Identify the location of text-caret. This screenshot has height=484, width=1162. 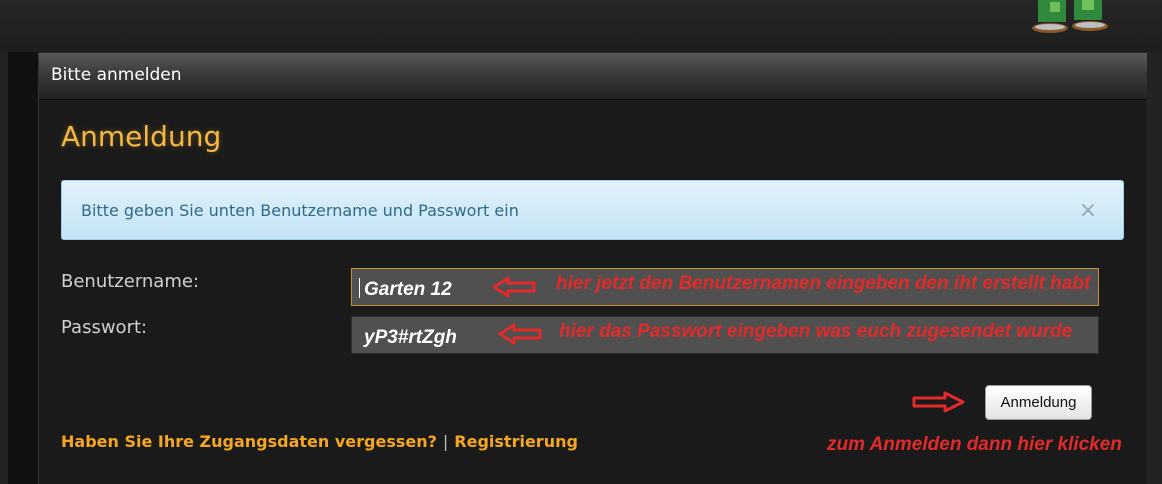
(359, 288).